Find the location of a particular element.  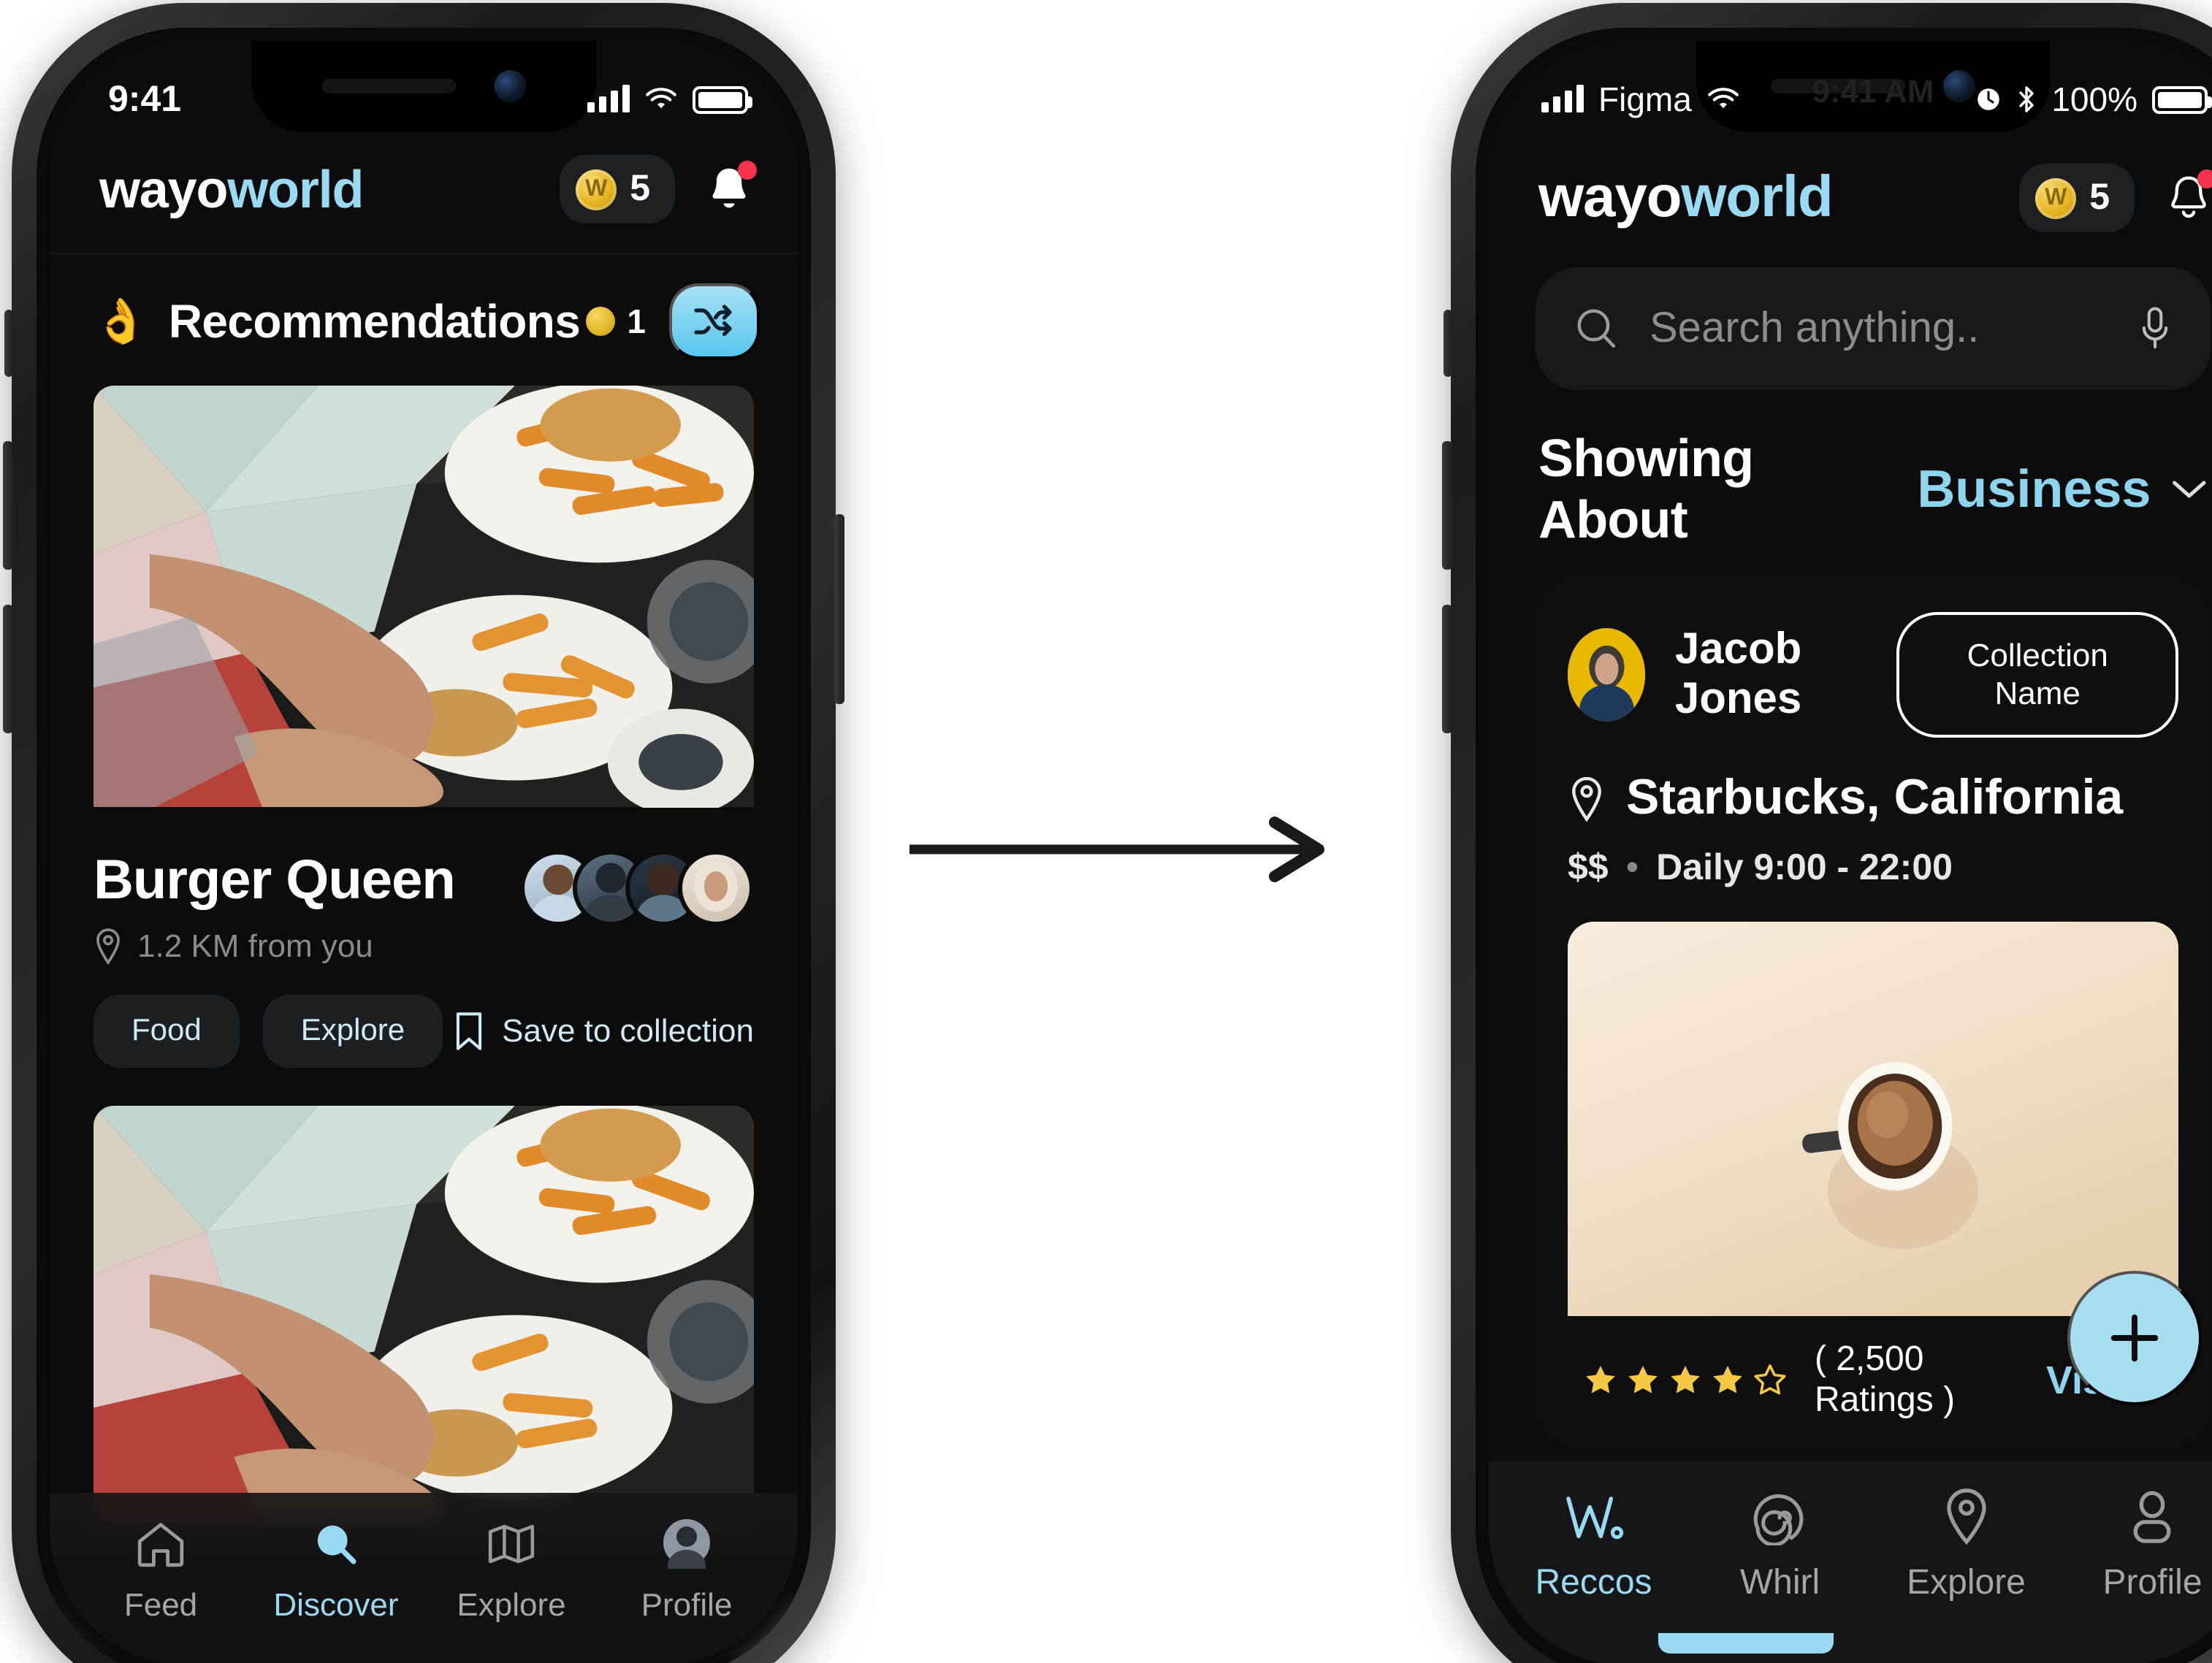

section-coin-value: 1 is located at coordinates (636, 321).